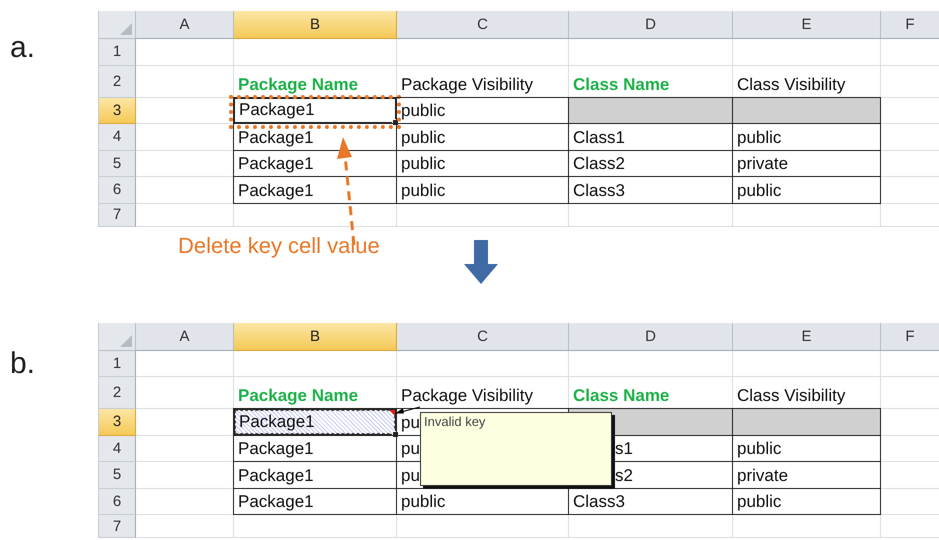 This screenshot has width=939, height=540. I want to click on panel-label: a., so click(22, 48).